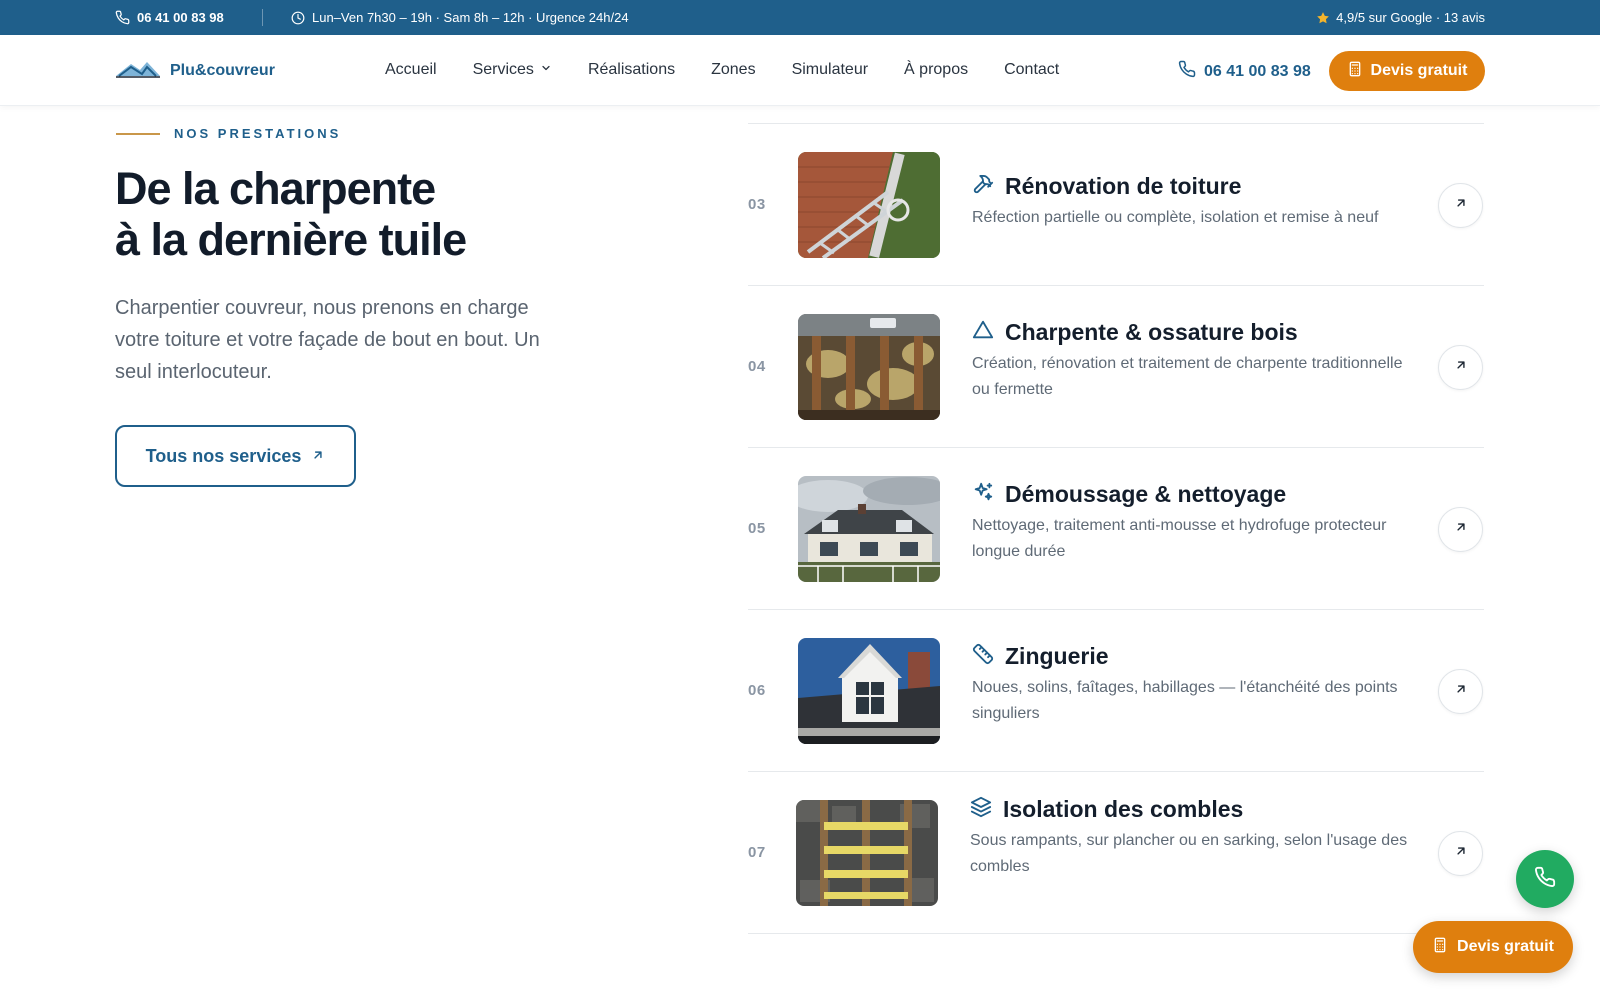  What do you see at coordinates (138, 133) in the screenshot?
I see `eyebrow-line` at bounding box center [138, 133].